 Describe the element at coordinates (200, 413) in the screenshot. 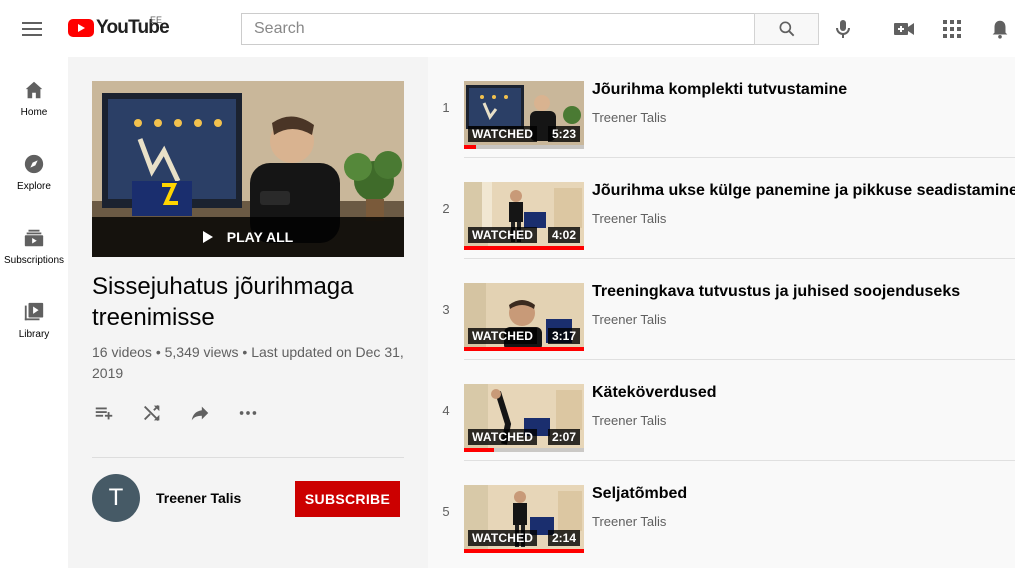

I see `share-icon` at that location.